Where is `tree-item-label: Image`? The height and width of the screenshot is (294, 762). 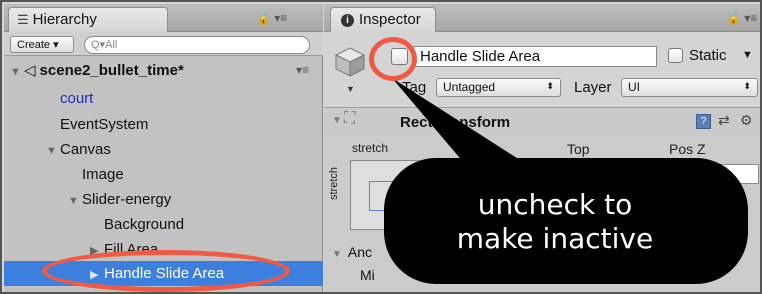 tree-item-label: Image is located at coordinates (103, 174).